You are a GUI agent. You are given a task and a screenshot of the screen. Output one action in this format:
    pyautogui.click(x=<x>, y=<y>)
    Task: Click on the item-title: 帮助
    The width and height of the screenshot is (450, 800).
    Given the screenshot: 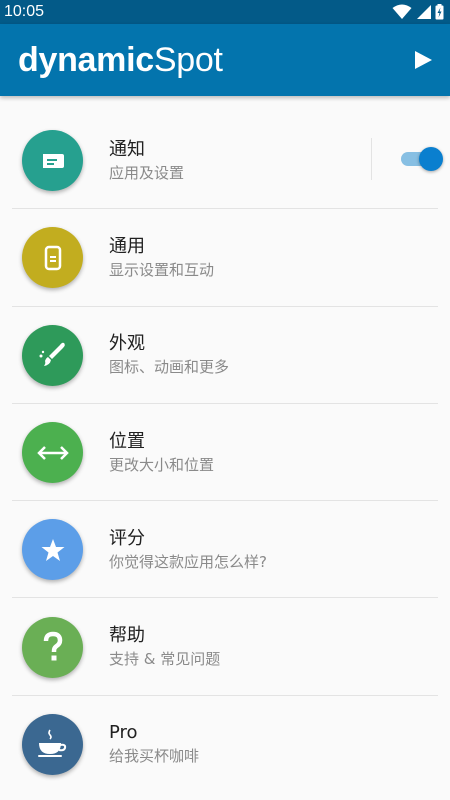 What is the action you would take?
    pyautogui.click(x=127, y=636)
    